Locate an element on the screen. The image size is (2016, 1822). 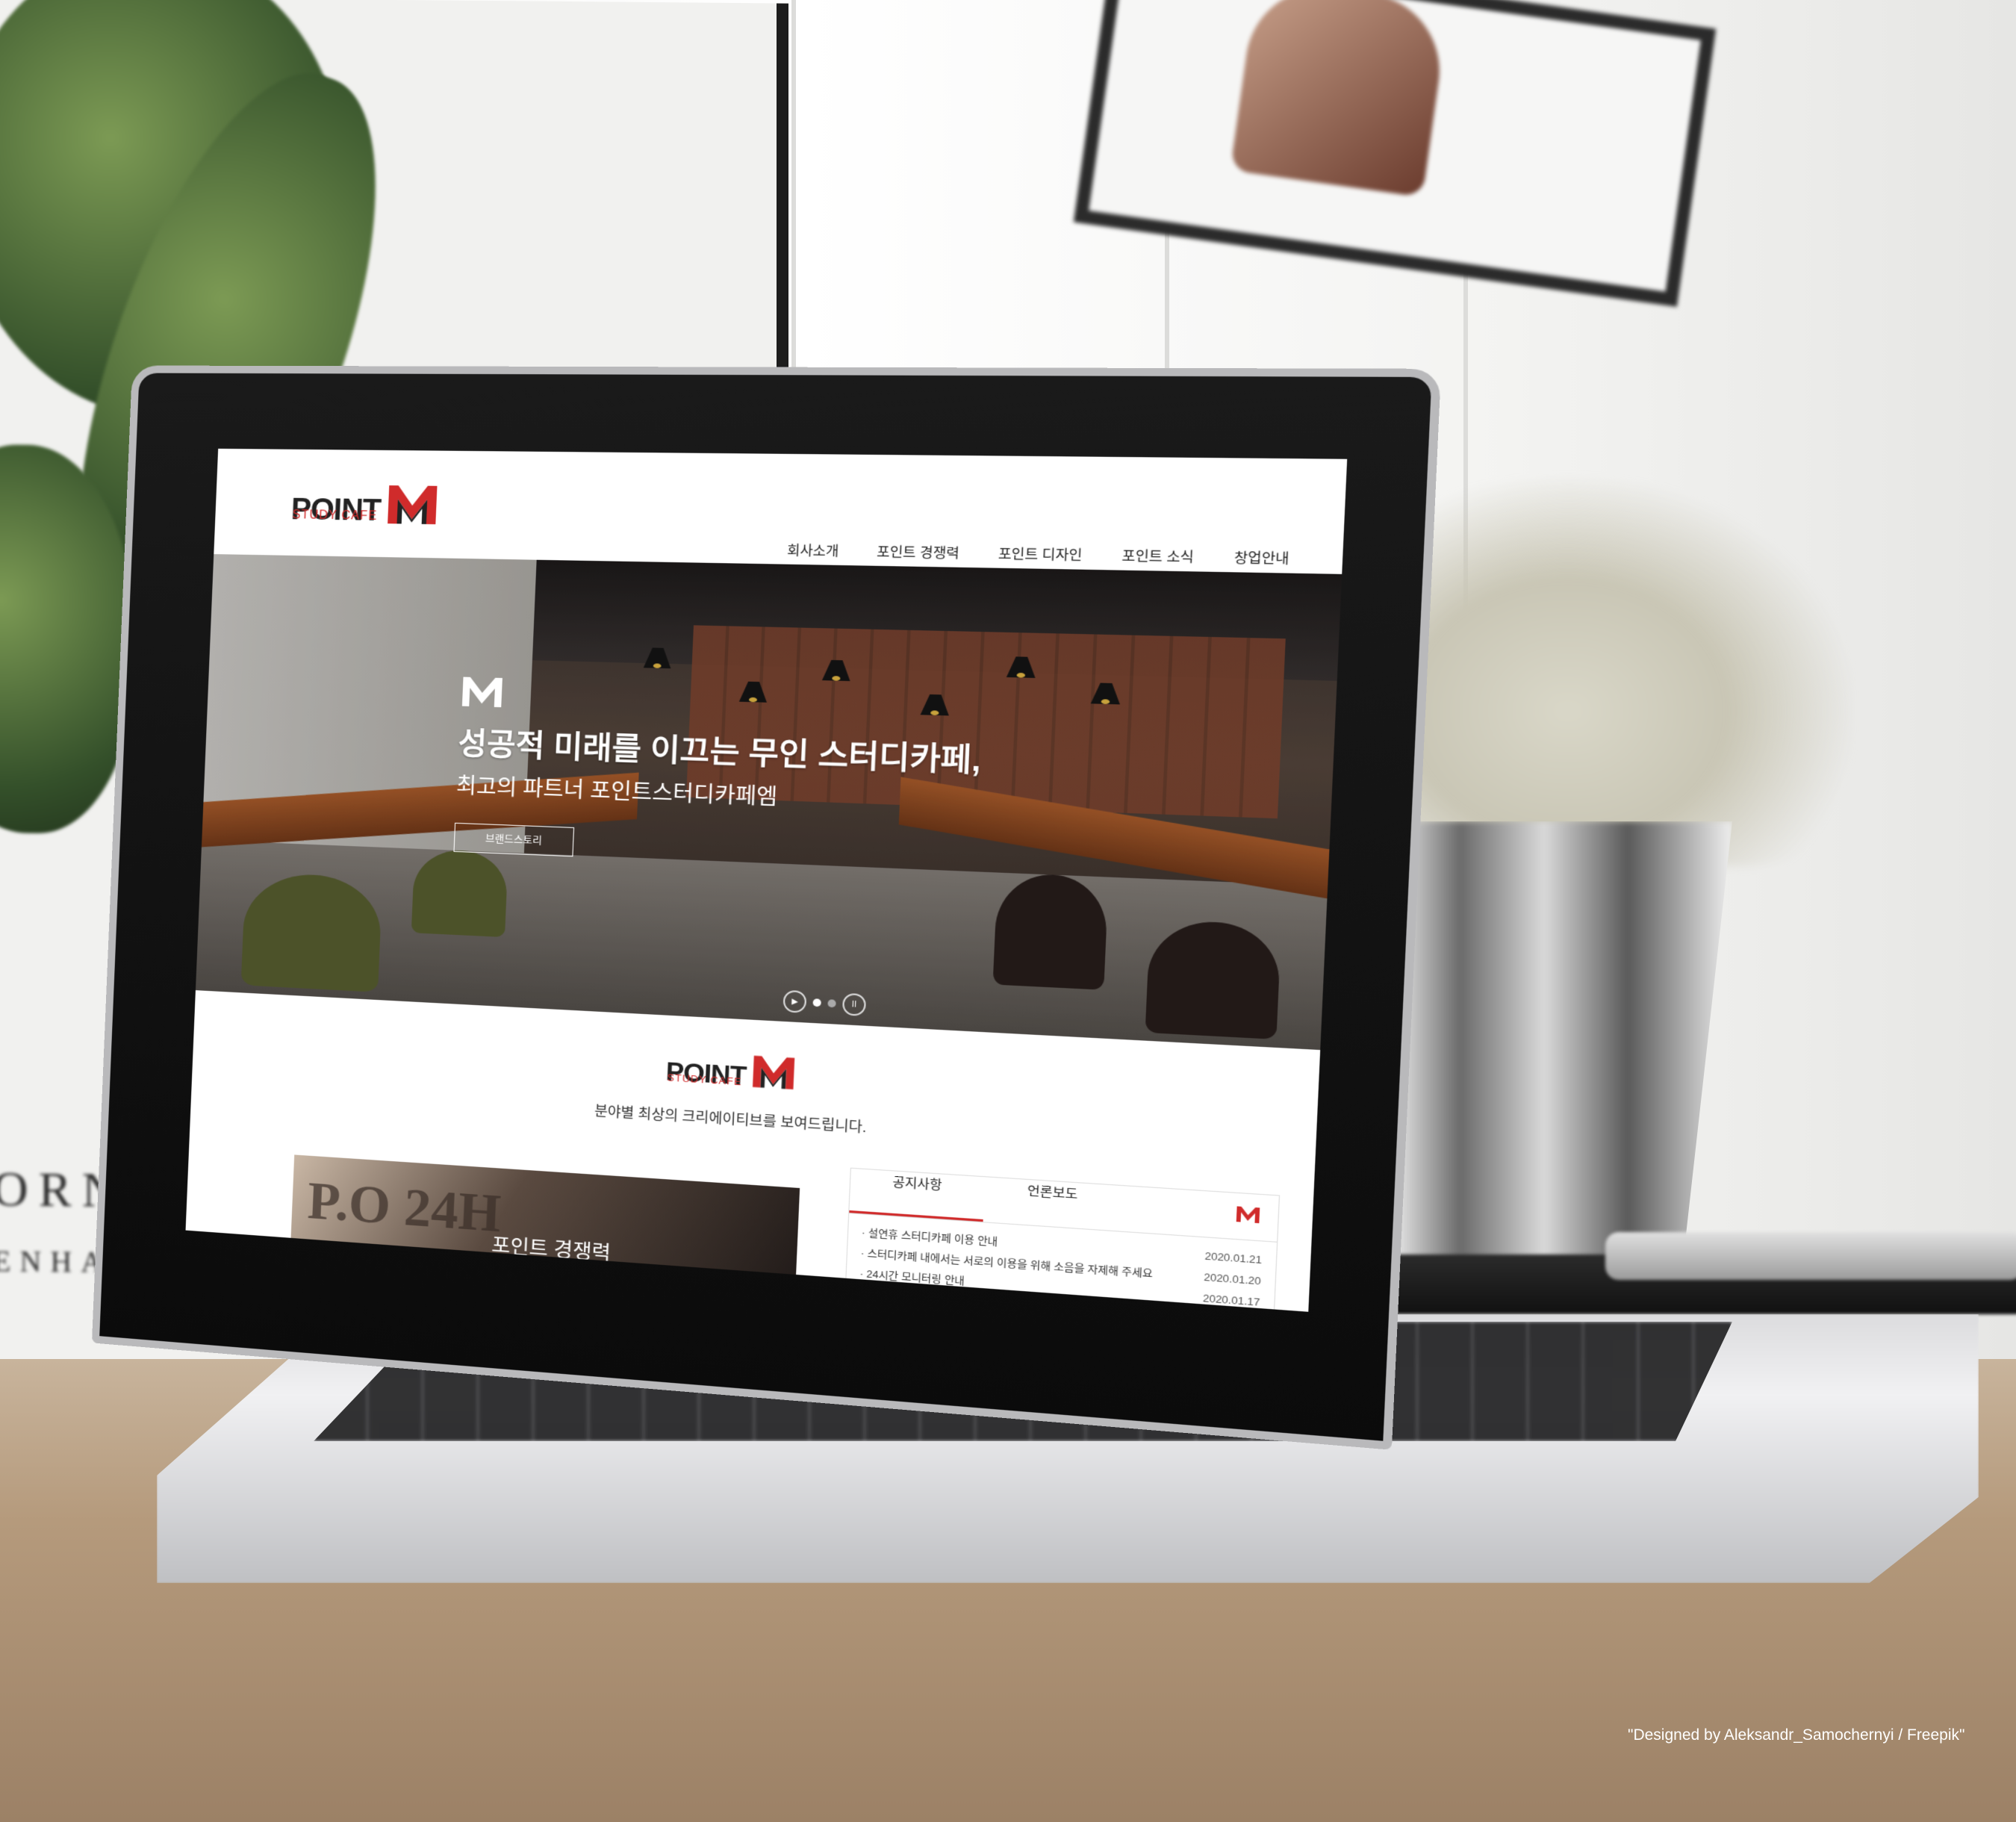
nav-item-news: 포인트 소식 is located at coordinates (1158, 555).